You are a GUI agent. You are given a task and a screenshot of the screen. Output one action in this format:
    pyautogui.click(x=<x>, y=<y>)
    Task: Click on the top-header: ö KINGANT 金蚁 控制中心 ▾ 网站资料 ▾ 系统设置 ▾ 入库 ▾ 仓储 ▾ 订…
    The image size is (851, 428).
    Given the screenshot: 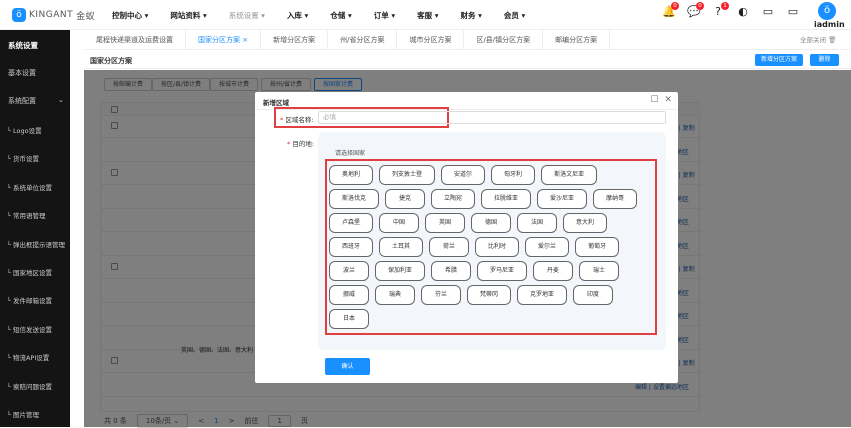 What is the action you would take?
    pyautogui.click(x=425, y=15)
    